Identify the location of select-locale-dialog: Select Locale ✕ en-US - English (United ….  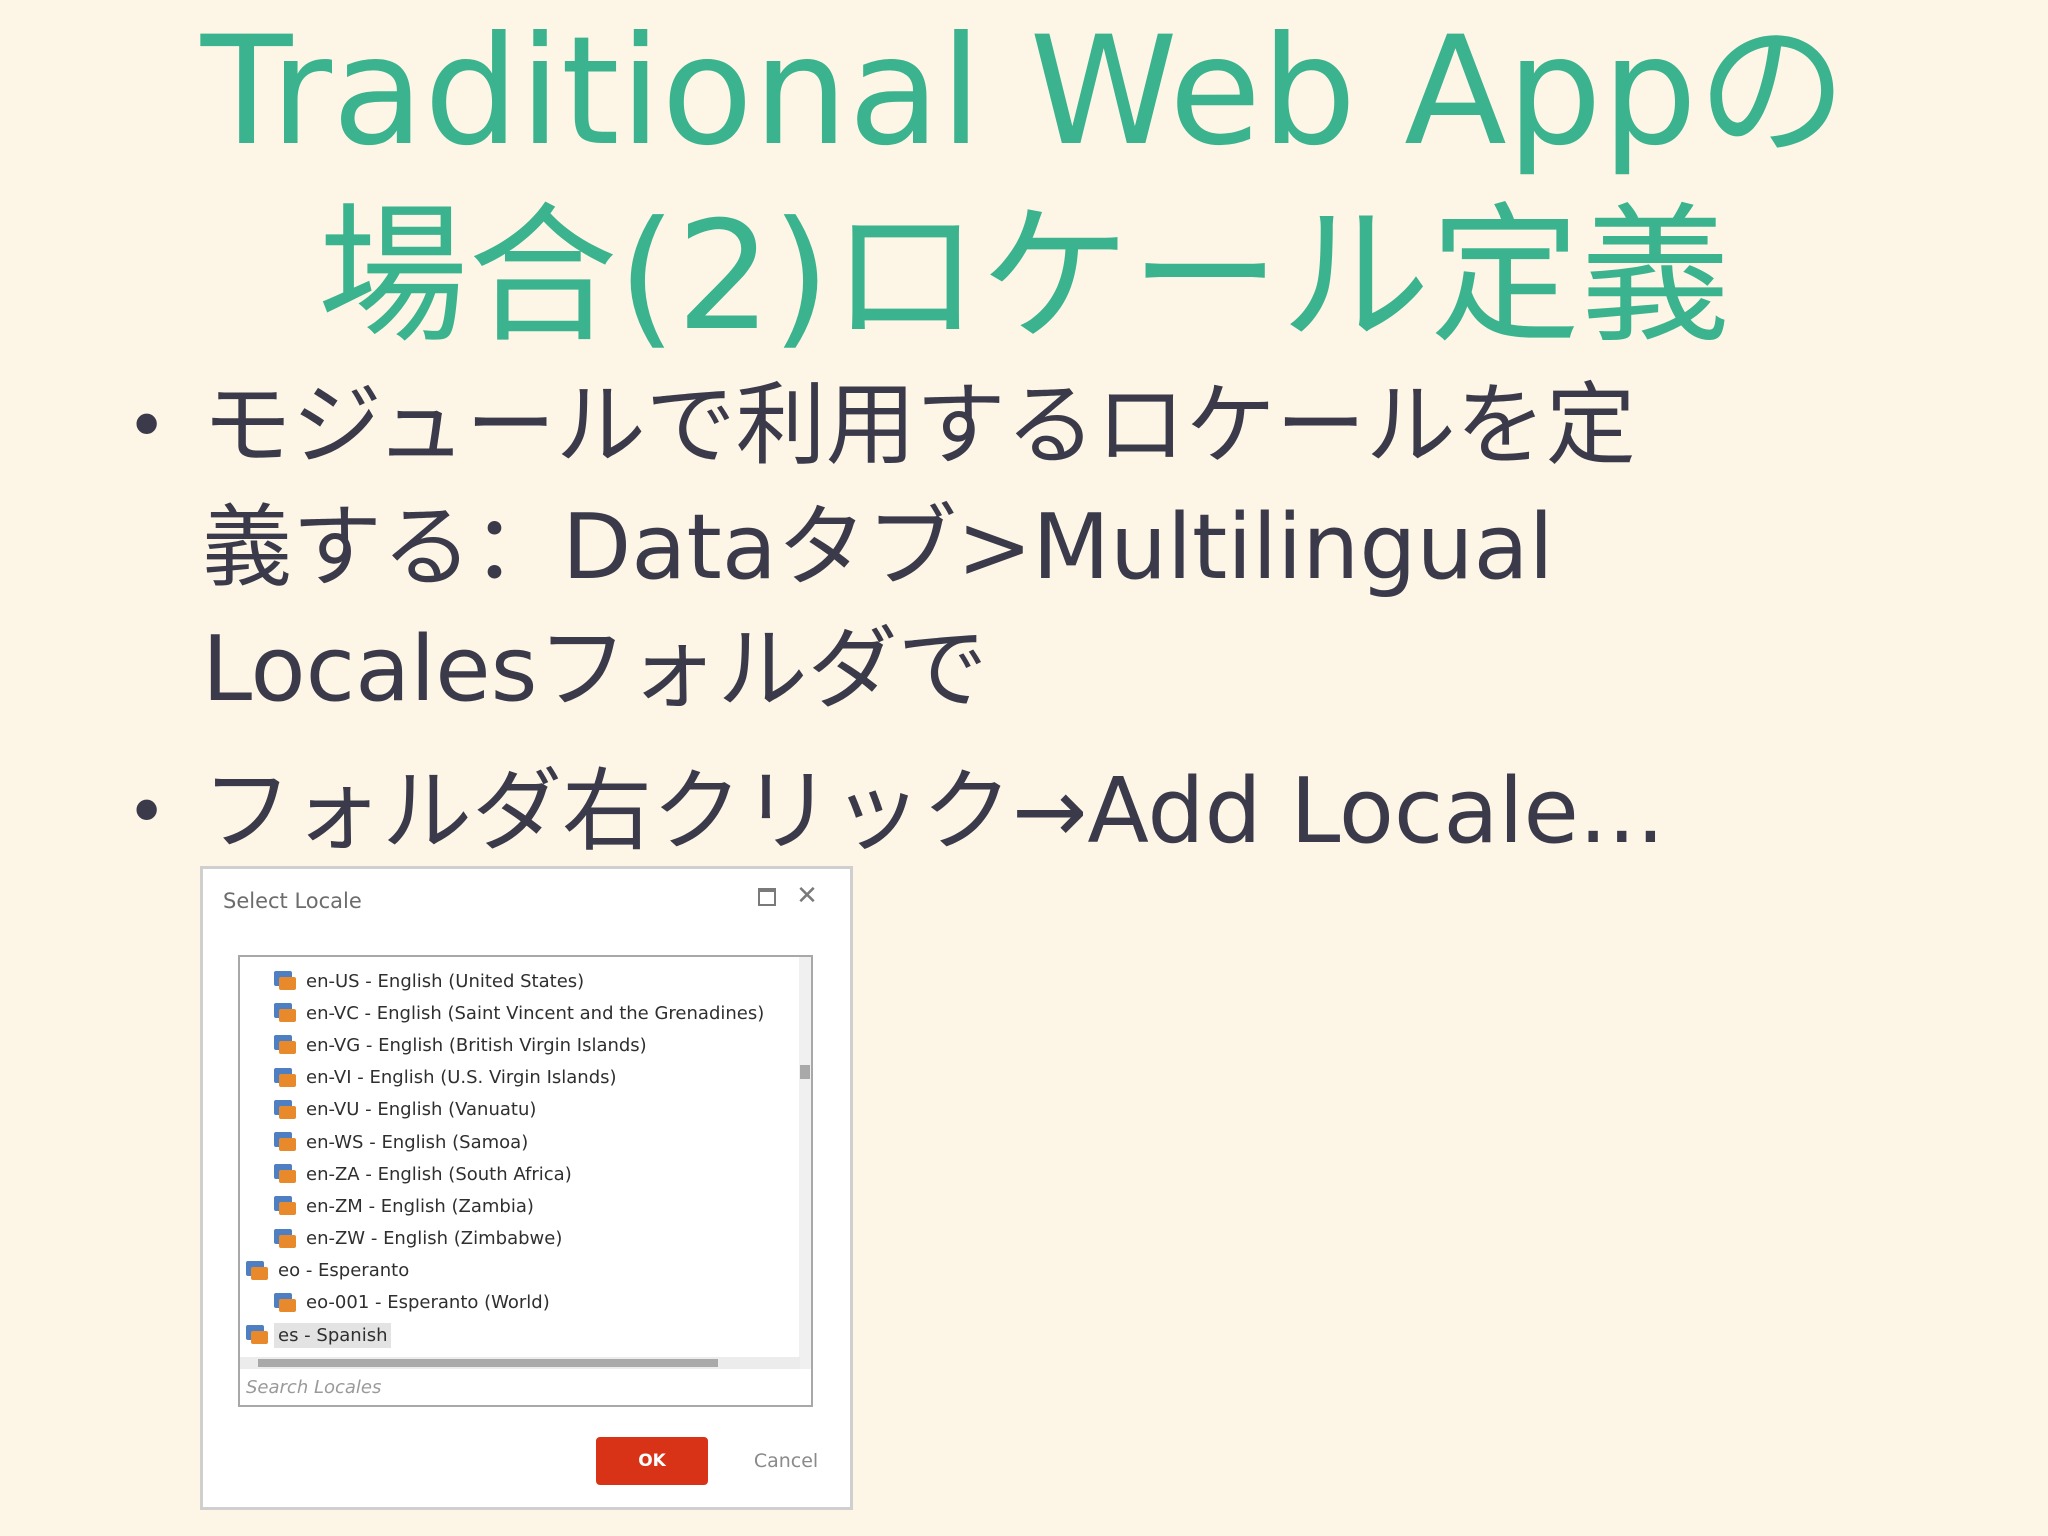
(526, 1188).